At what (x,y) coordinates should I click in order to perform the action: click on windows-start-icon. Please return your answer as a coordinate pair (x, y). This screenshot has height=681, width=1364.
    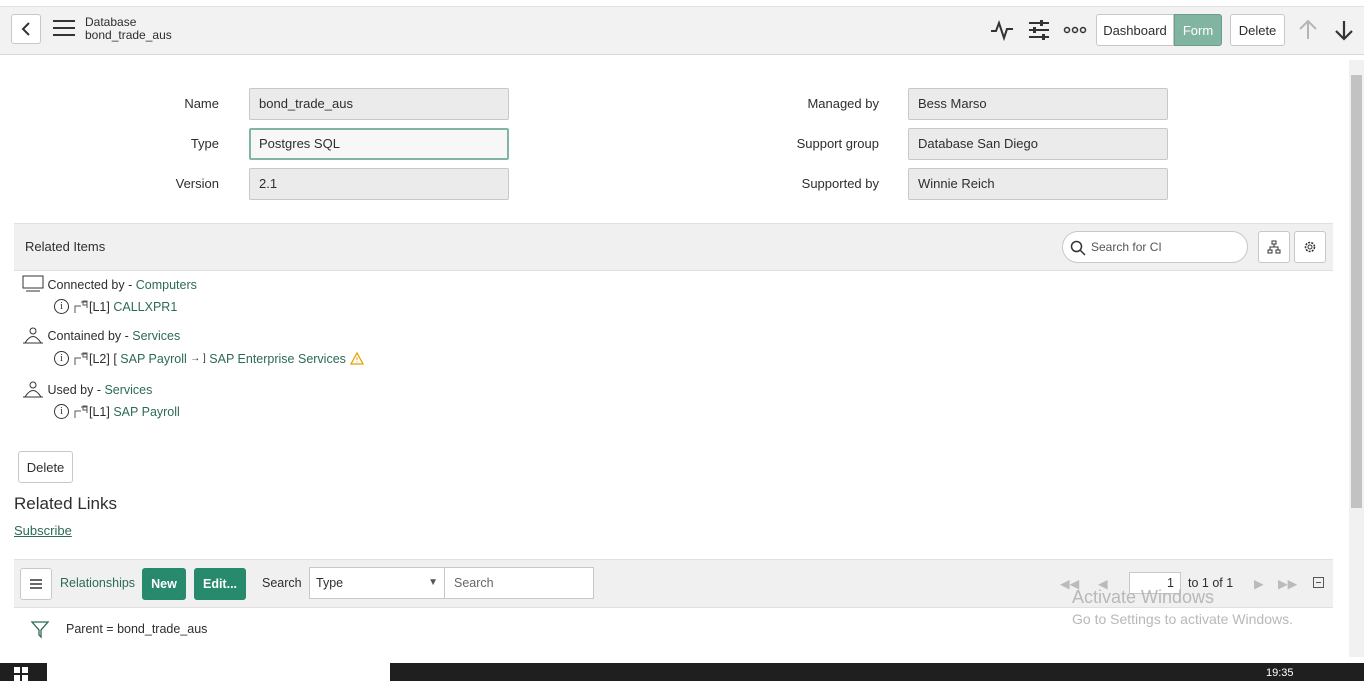
    Looking at the image, I should click on (21, 674).